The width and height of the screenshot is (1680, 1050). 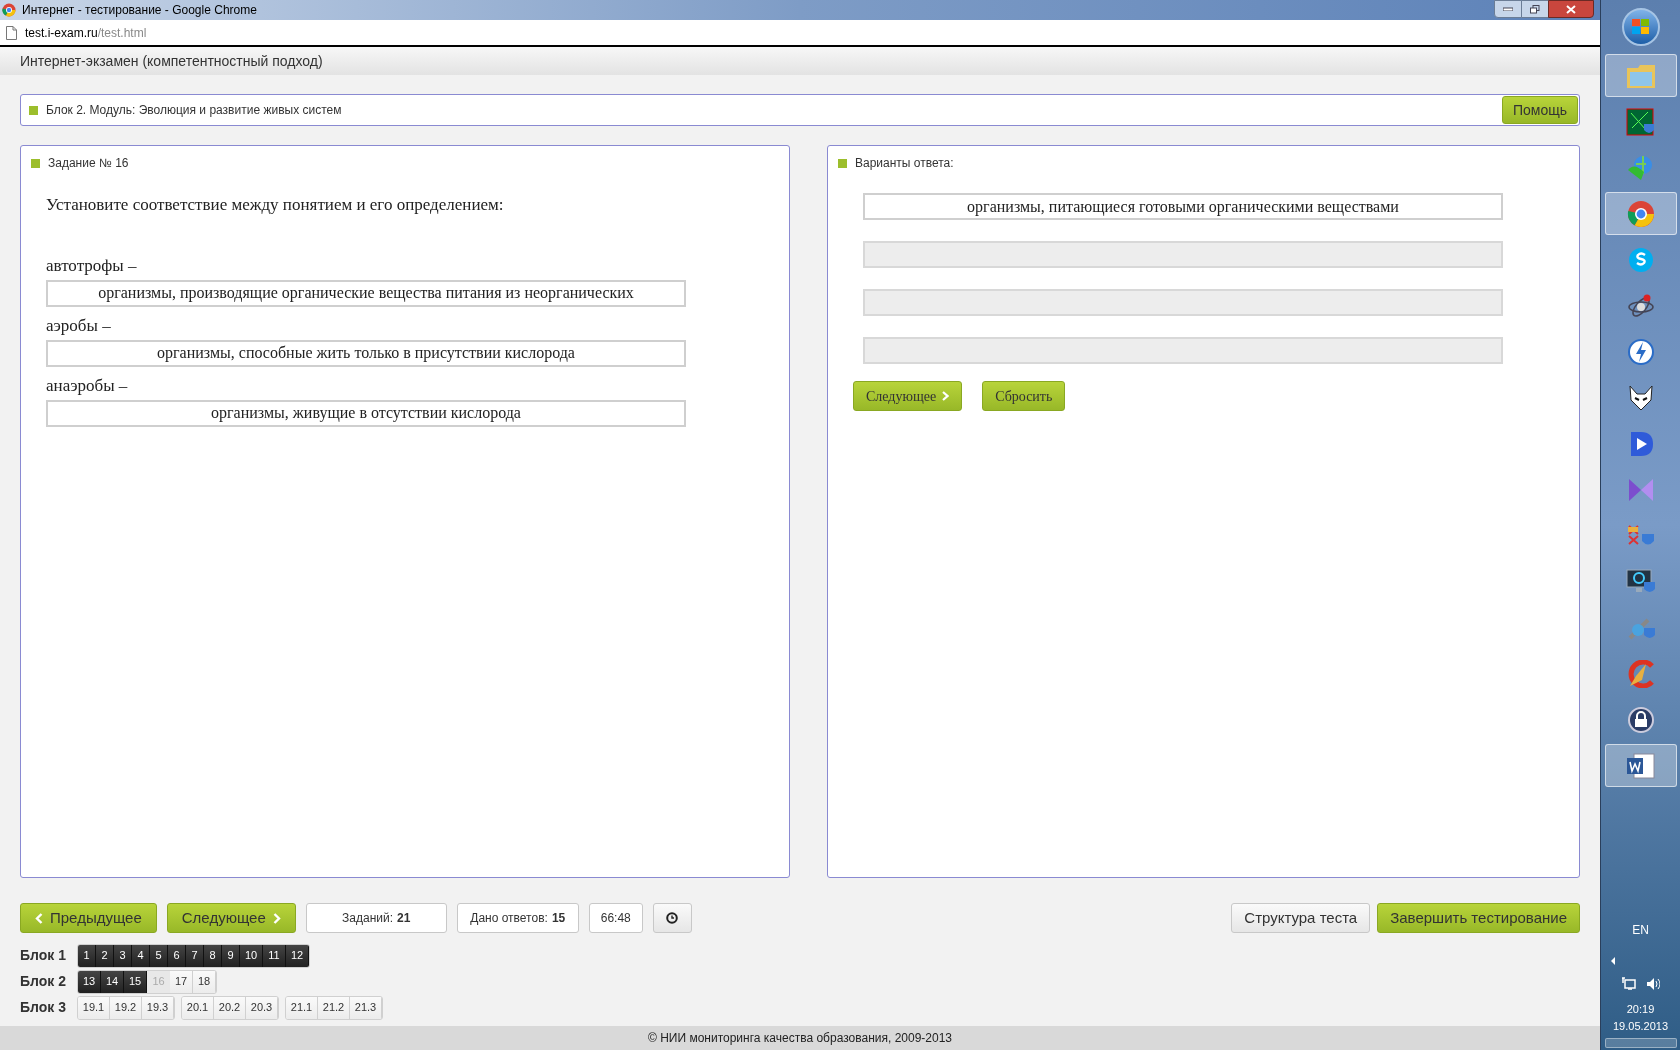 What do you see at coordinates (1539, 110) in the screenshot?
I see `help-button: Помощь` at bounding box center [1539, 110].